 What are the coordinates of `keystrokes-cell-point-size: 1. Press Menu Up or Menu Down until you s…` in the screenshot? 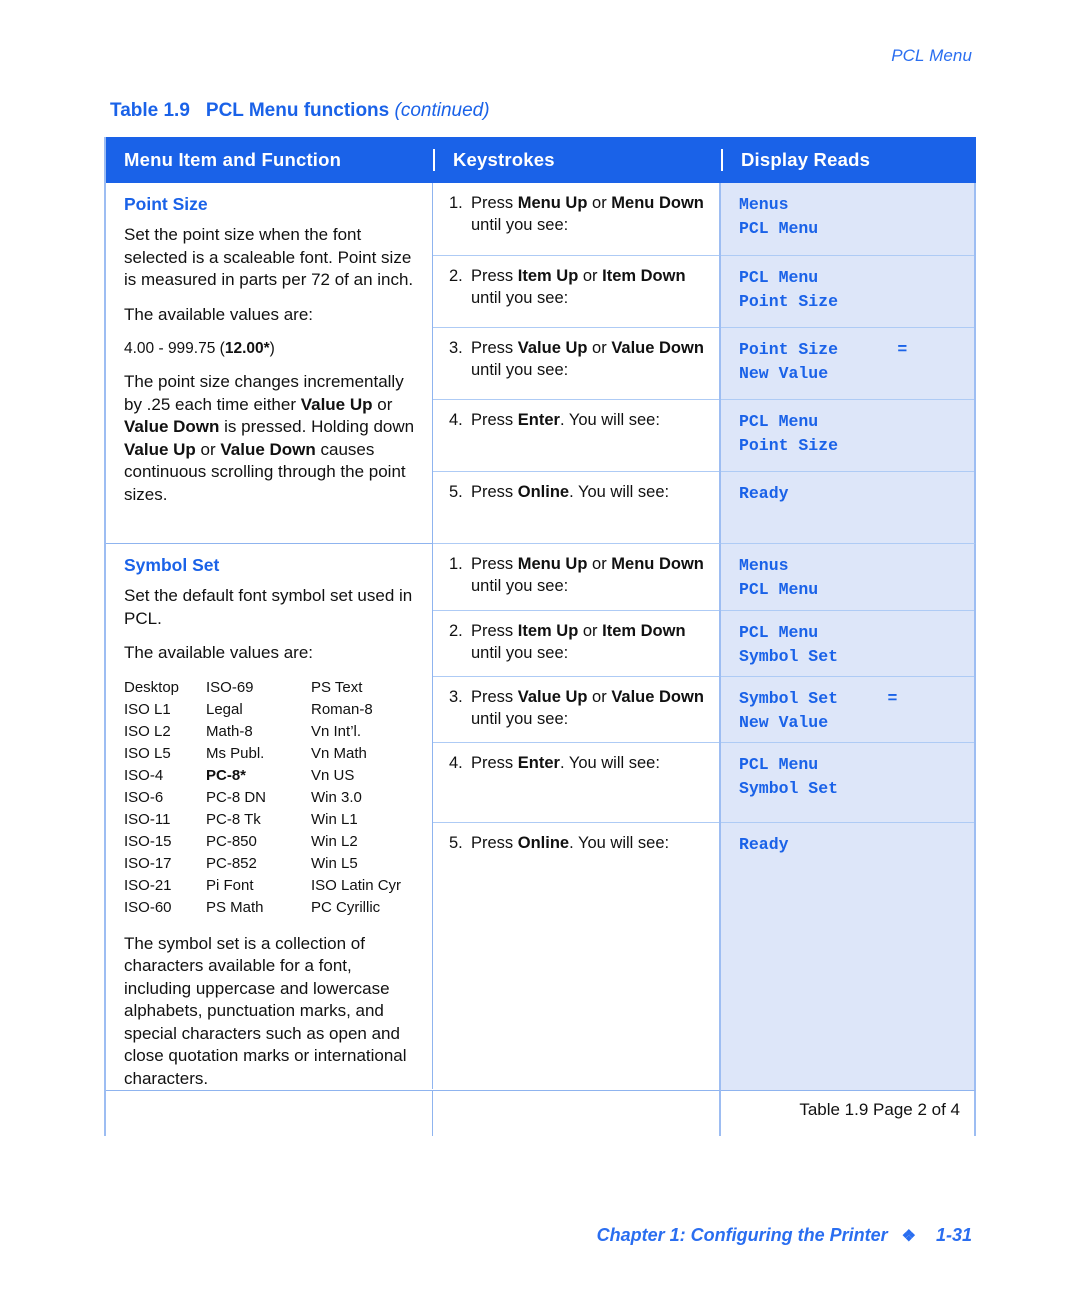 It's located at (577, 363).